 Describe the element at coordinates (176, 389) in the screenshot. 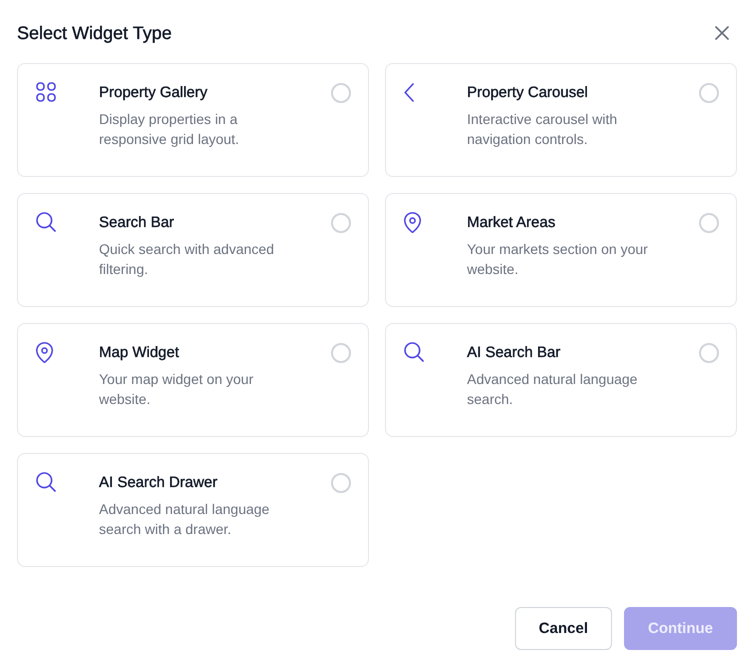

I see `widget-description: Your map widget on your website.` at that location.